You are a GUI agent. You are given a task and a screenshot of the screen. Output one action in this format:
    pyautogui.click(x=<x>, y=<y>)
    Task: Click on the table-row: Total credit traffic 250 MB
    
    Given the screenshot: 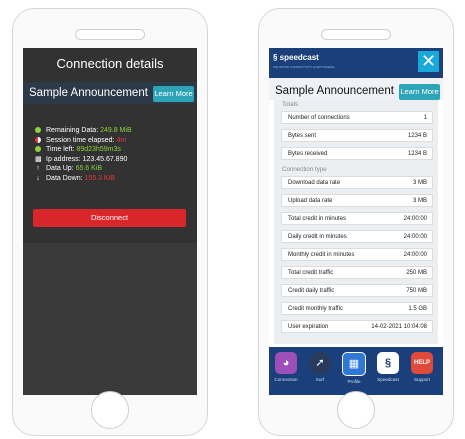 What is the action you would take?
    pyautogui.click(x=357, y=272)
    